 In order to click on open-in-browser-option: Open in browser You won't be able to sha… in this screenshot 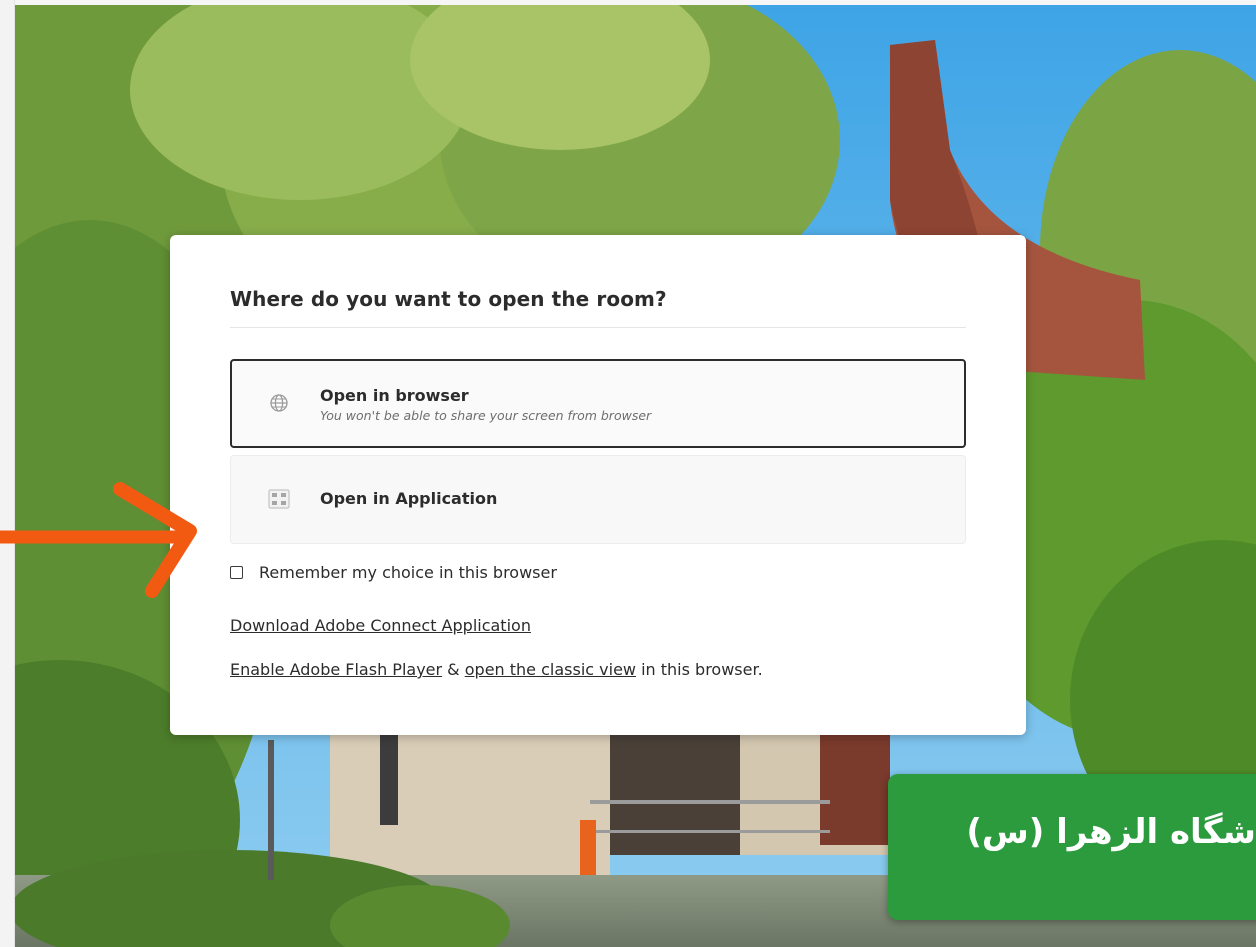, I will do `click(598, 403)`.